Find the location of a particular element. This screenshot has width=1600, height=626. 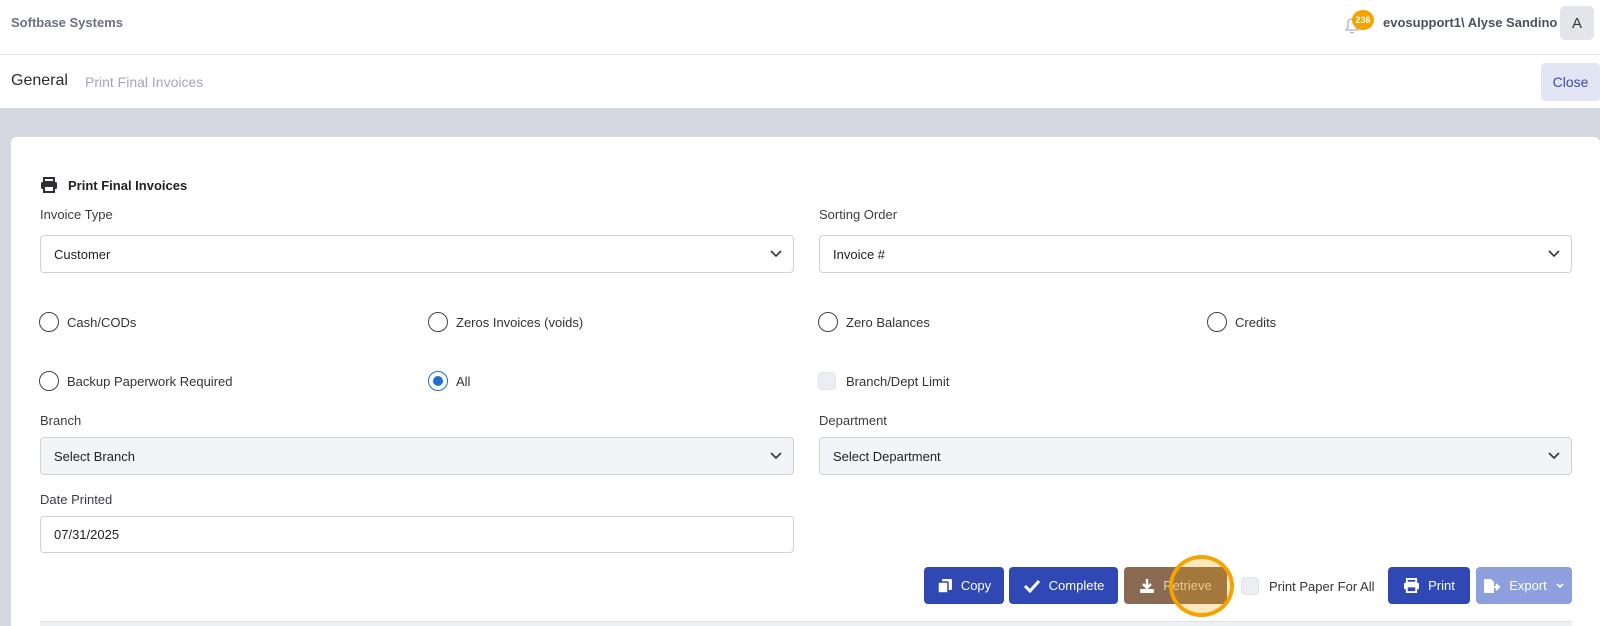

section-title: Print Final Invoices is located at coordinates (113, 185).